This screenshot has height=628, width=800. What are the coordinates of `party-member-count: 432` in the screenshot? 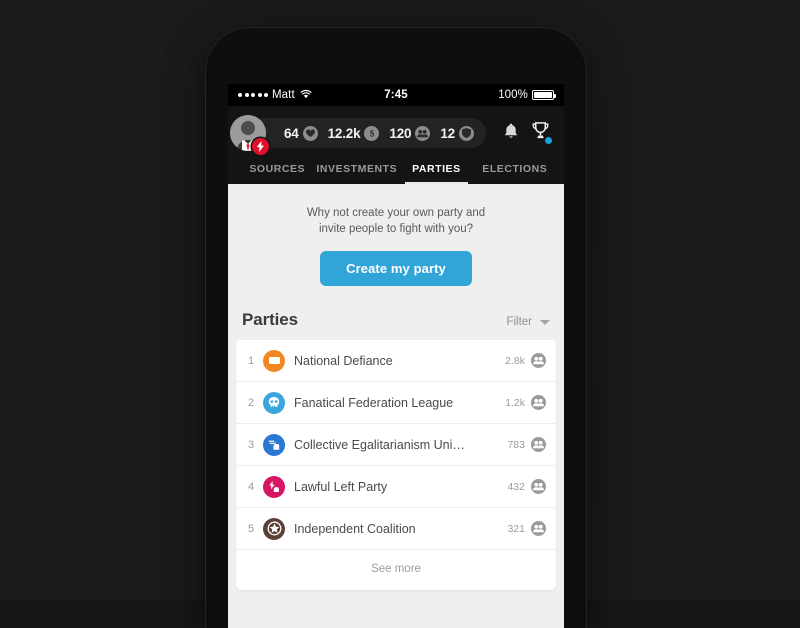 It's located at (516, 486).